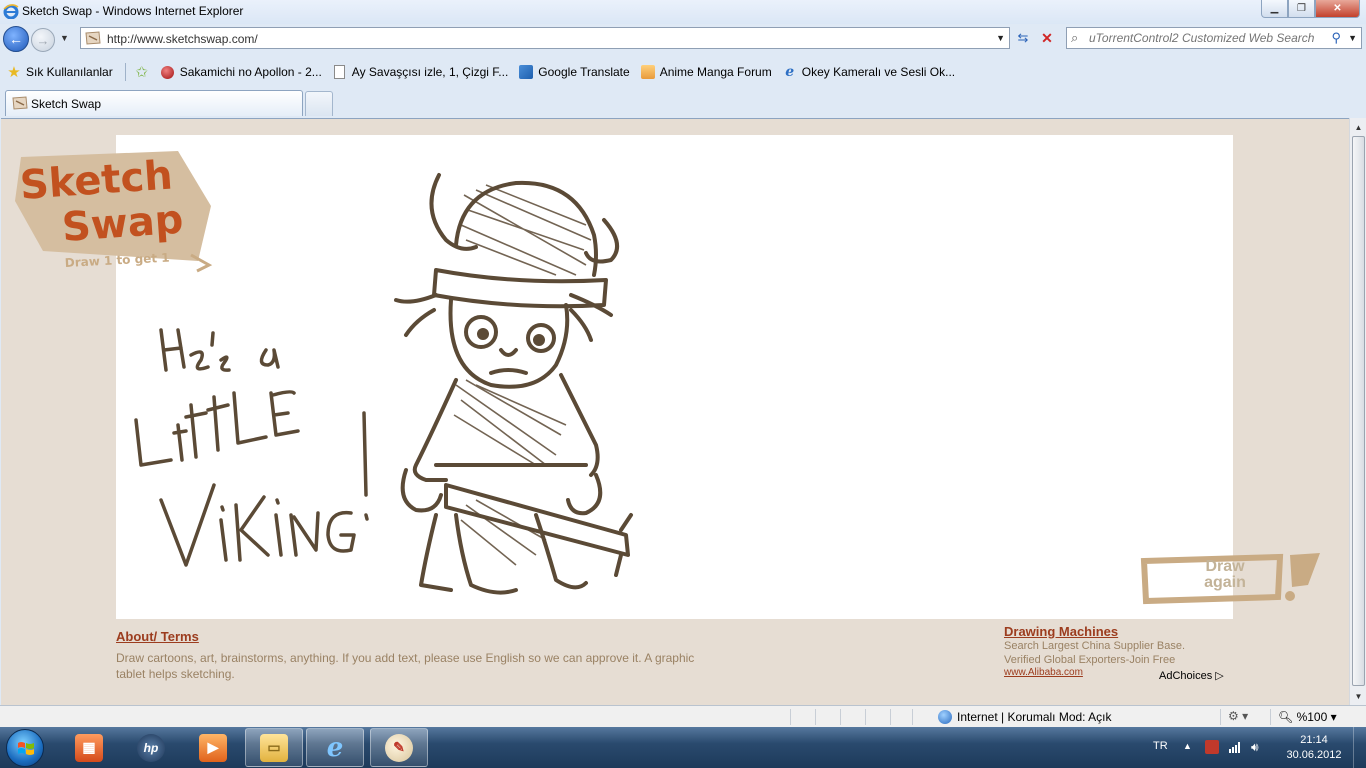  Describe the element at coordinates (133, 11) in the screenshot. I see `window-title: Sketch Swap - Windows Internet Explorer` at that location.